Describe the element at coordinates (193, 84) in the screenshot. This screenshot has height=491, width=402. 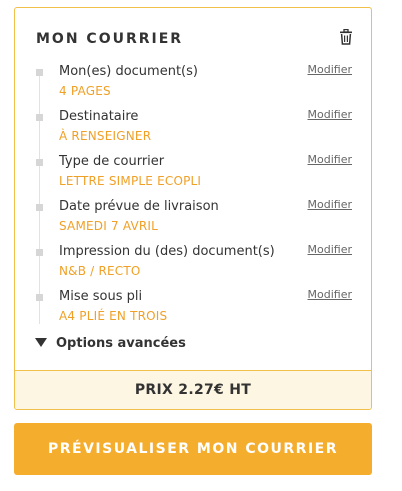
I see `step-documents: Mon(es) document(s) 4 PAGES Modifier` at that location.